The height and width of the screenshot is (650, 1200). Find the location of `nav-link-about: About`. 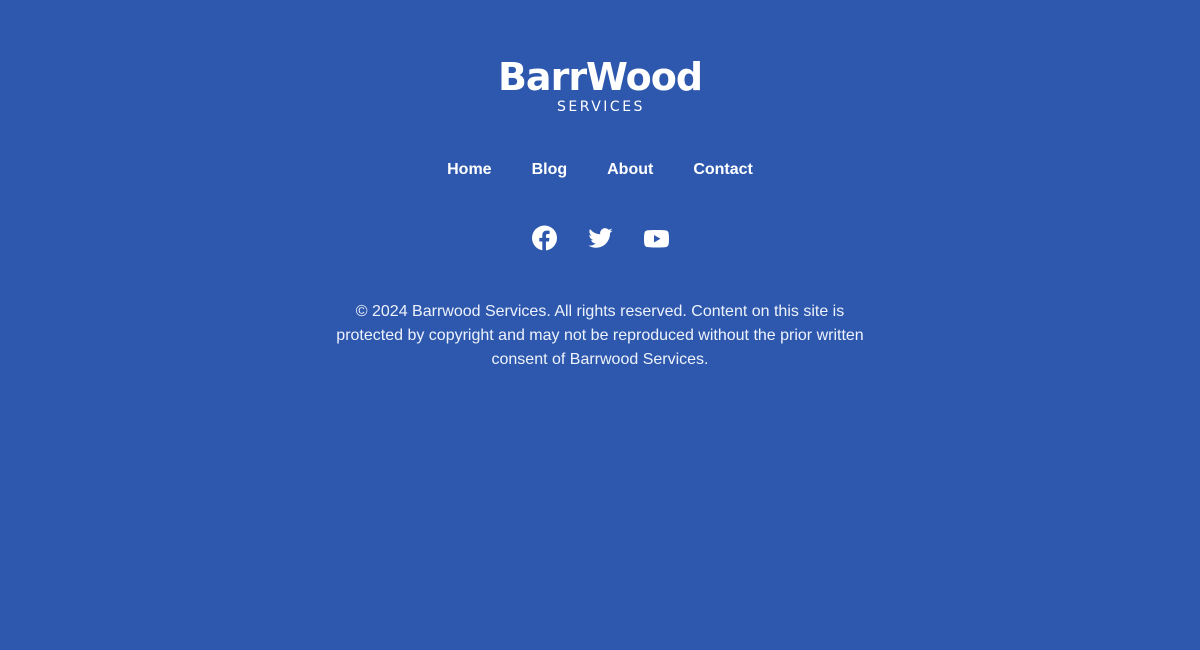

nav-link-about: About is located at coordinates (630, 170).